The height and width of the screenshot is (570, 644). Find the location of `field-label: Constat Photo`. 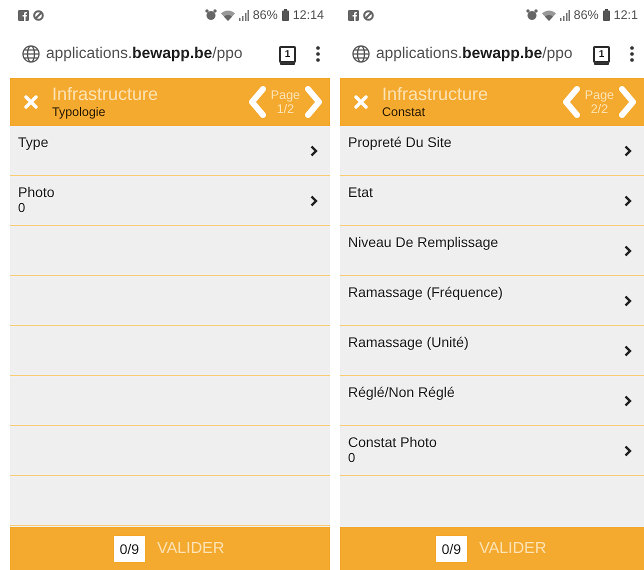

field-label: Constat Photo is located at coordinates (393, 442).